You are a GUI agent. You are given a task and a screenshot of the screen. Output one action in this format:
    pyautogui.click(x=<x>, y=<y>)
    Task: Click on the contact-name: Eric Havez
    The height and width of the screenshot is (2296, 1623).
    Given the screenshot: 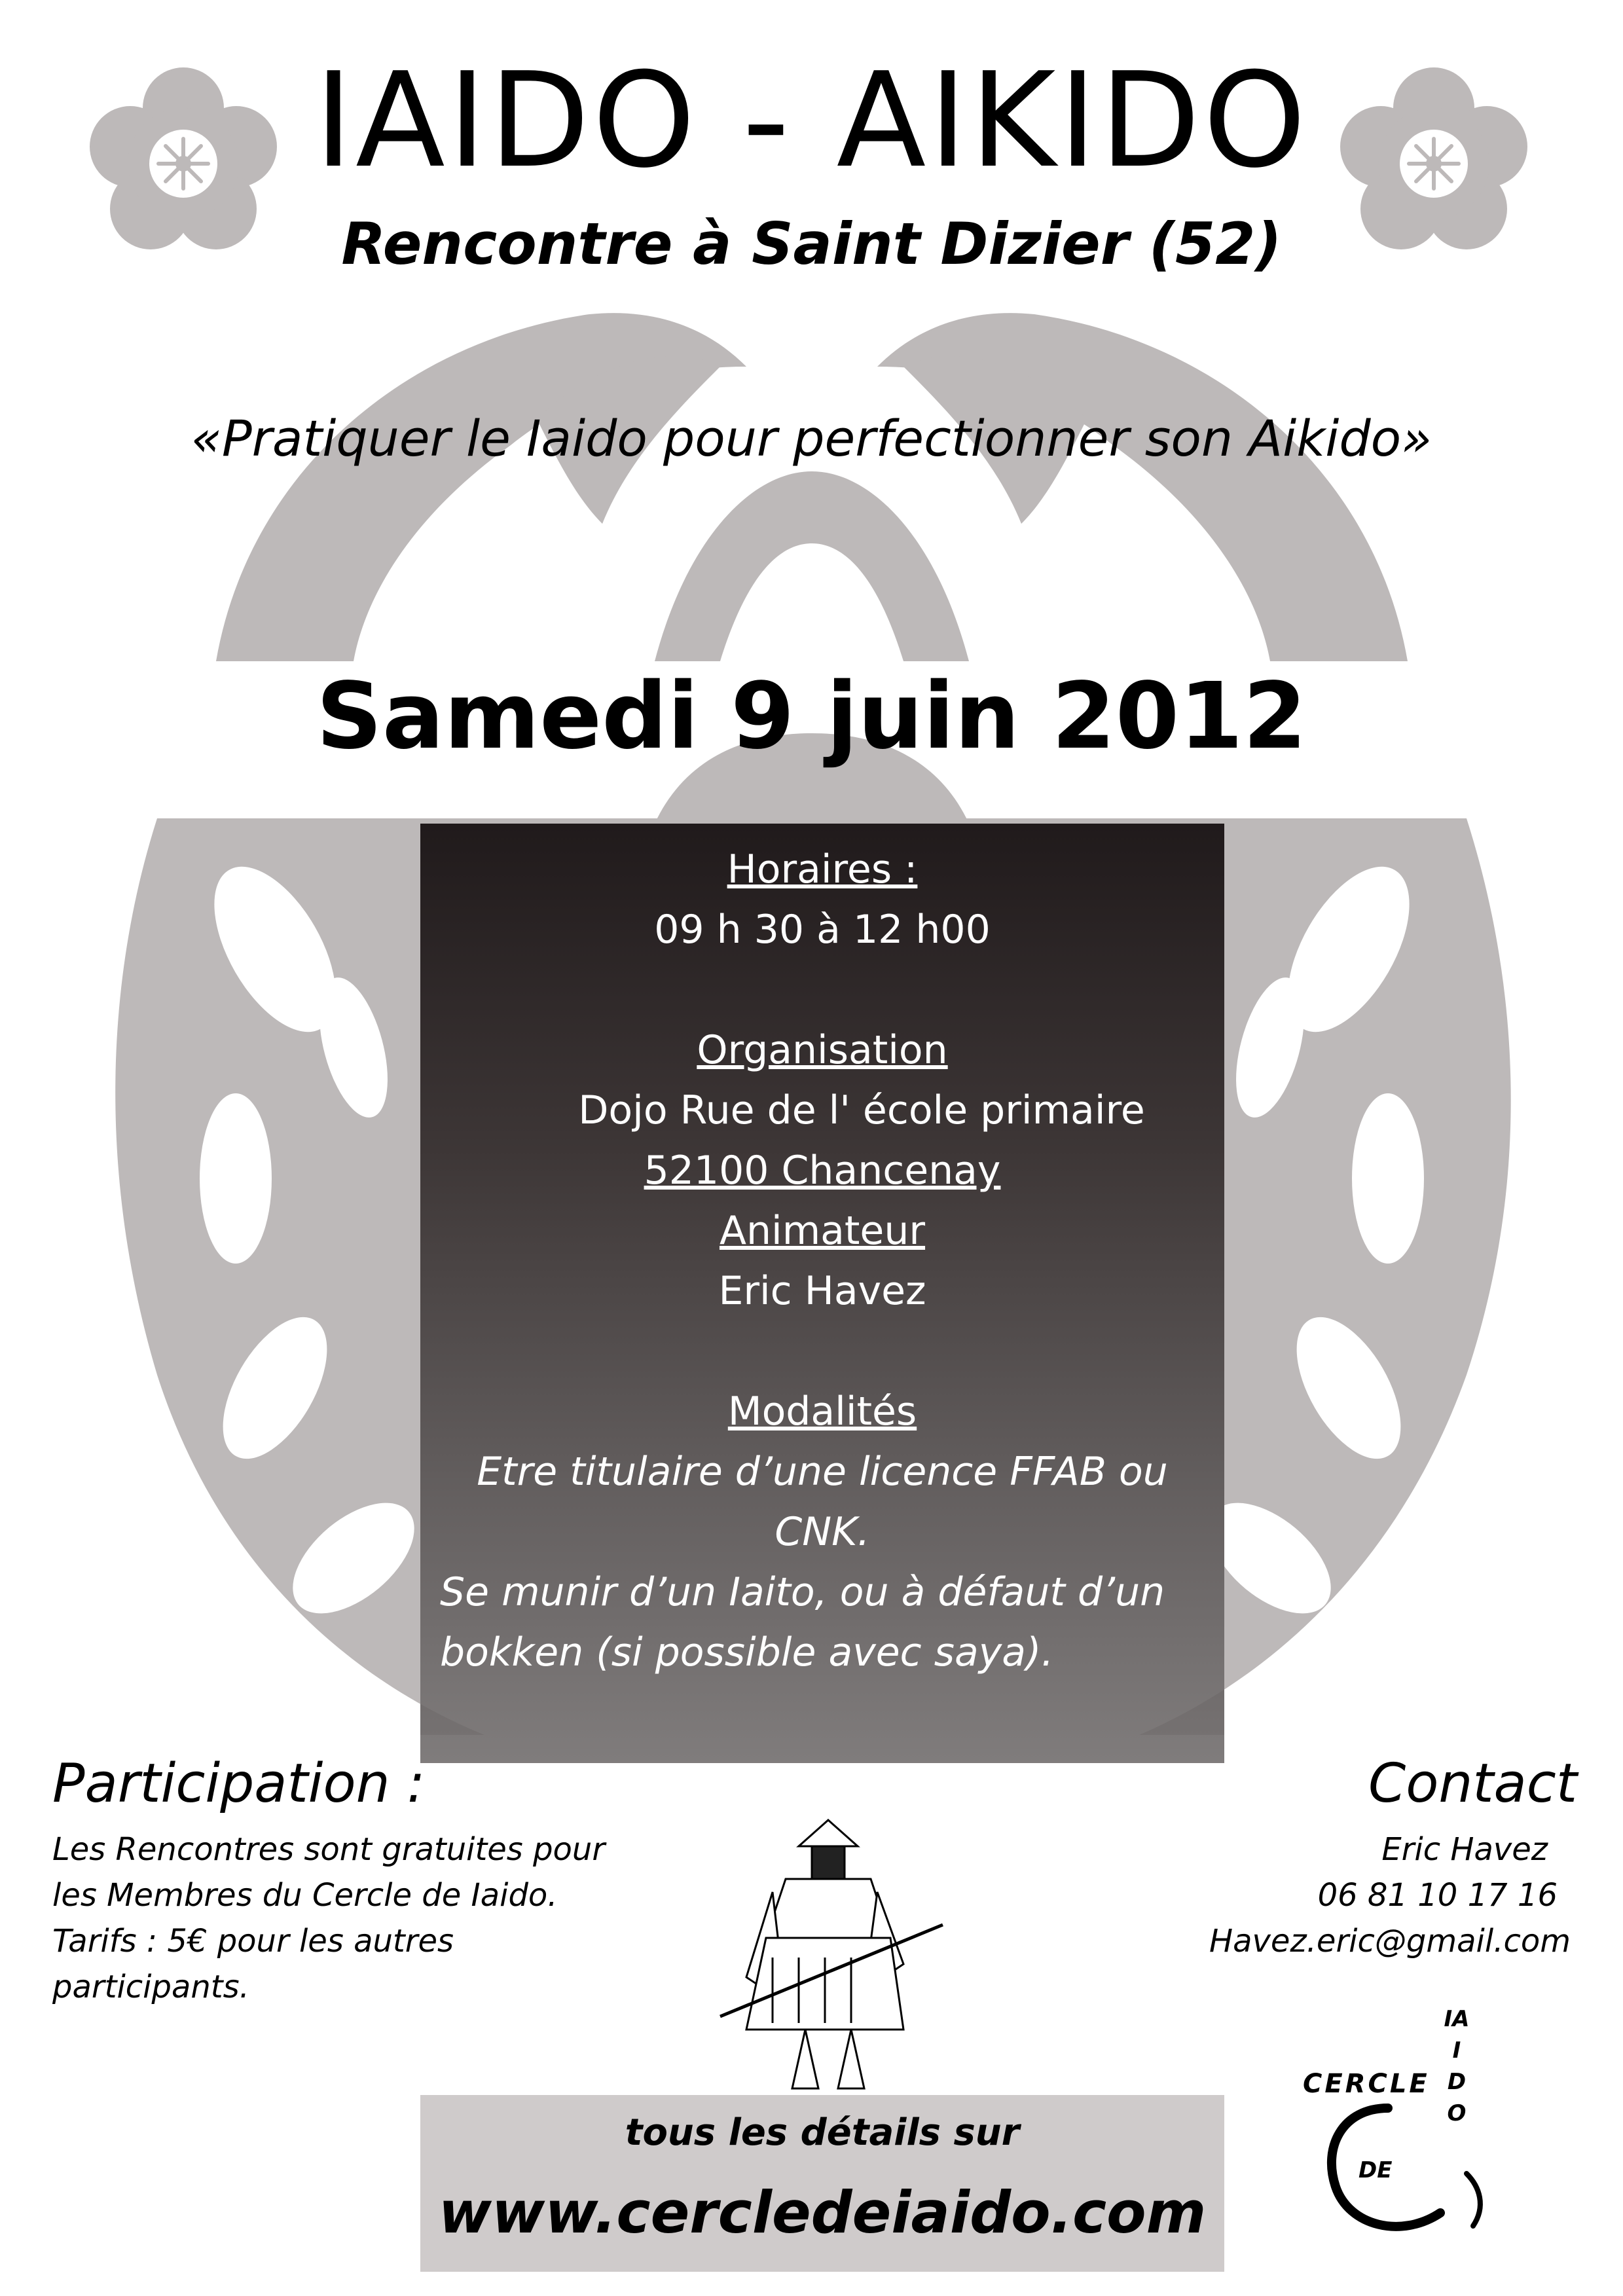 What is the action you would take?
    pyautogui.click(x=1464, y=1849)
    